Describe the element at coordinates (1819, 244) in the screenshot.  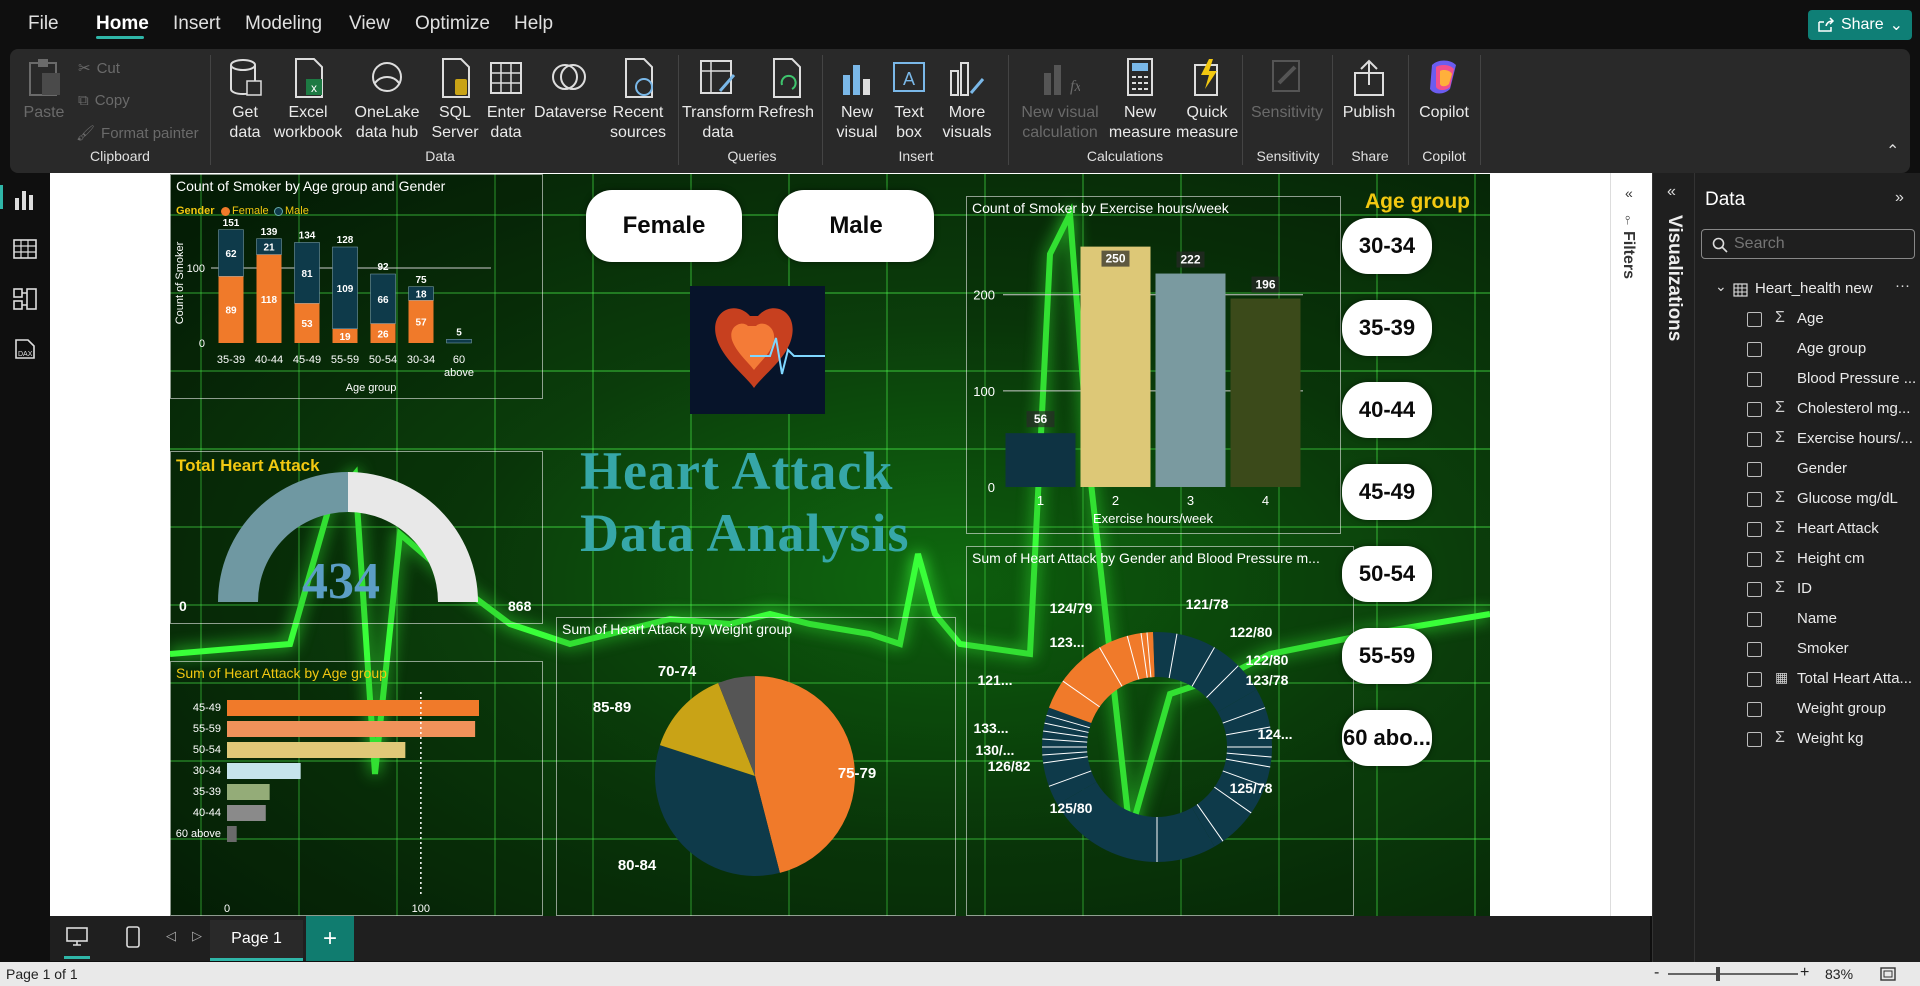
I see `search-input` at that location.